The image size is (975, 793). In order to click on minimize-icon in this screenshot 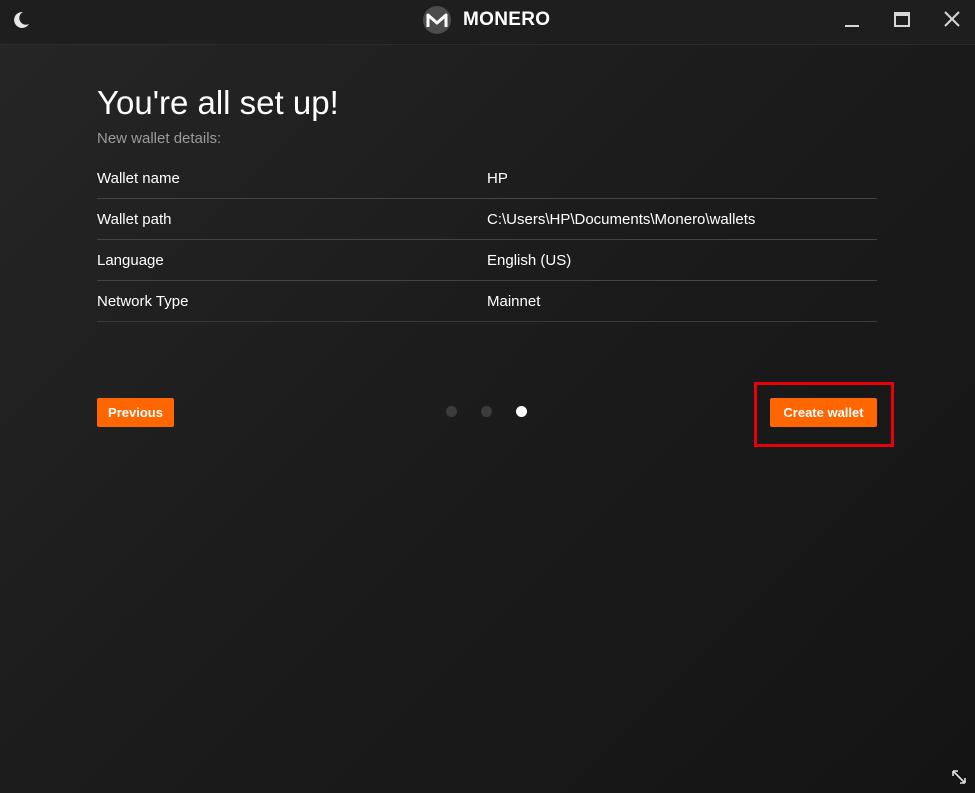, I will do `click(852, 20)`.